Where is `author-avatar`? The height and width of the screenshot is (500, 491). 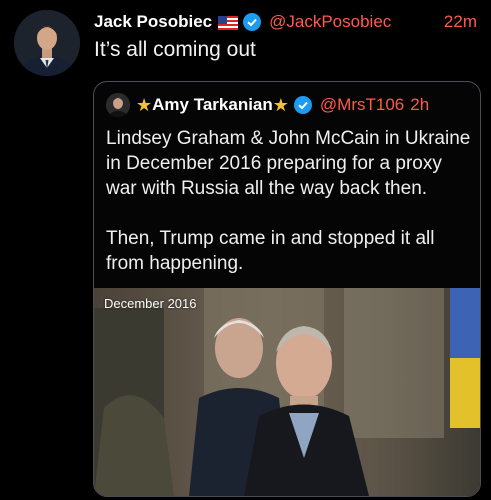 author-avatar is located at coordinates (47, 43).